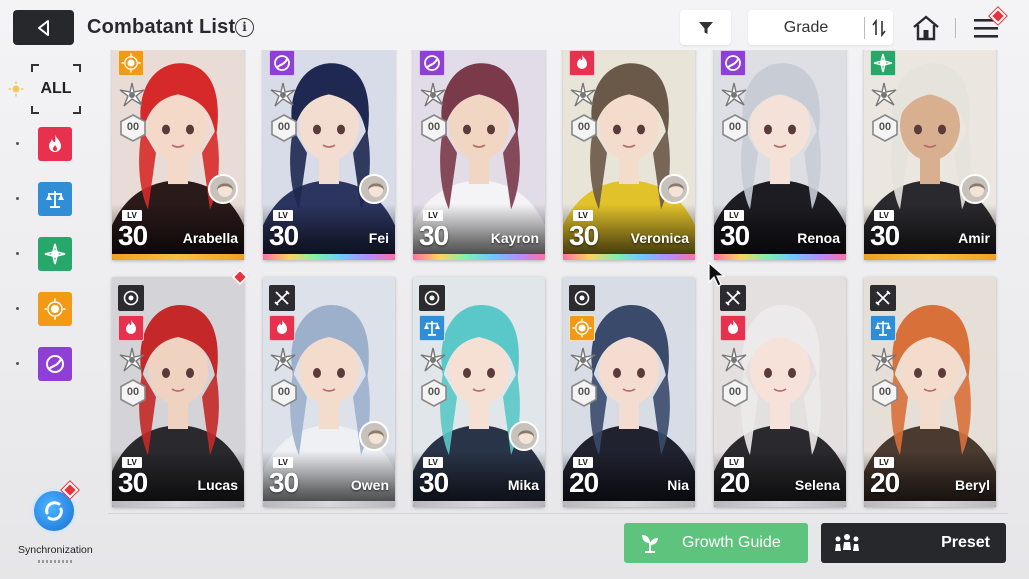 The image size is (1029, 579). I want to click on combatant-name: Arabella, so click(210, 238).